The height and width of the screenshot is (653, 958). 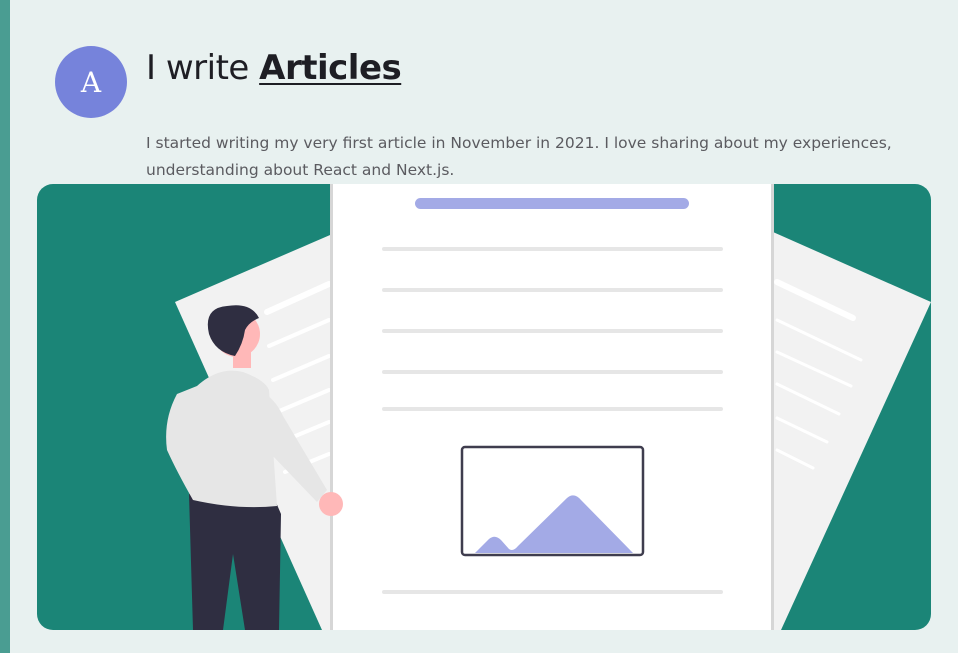 I want to click on back-page-right, so click(x=852, y=431).